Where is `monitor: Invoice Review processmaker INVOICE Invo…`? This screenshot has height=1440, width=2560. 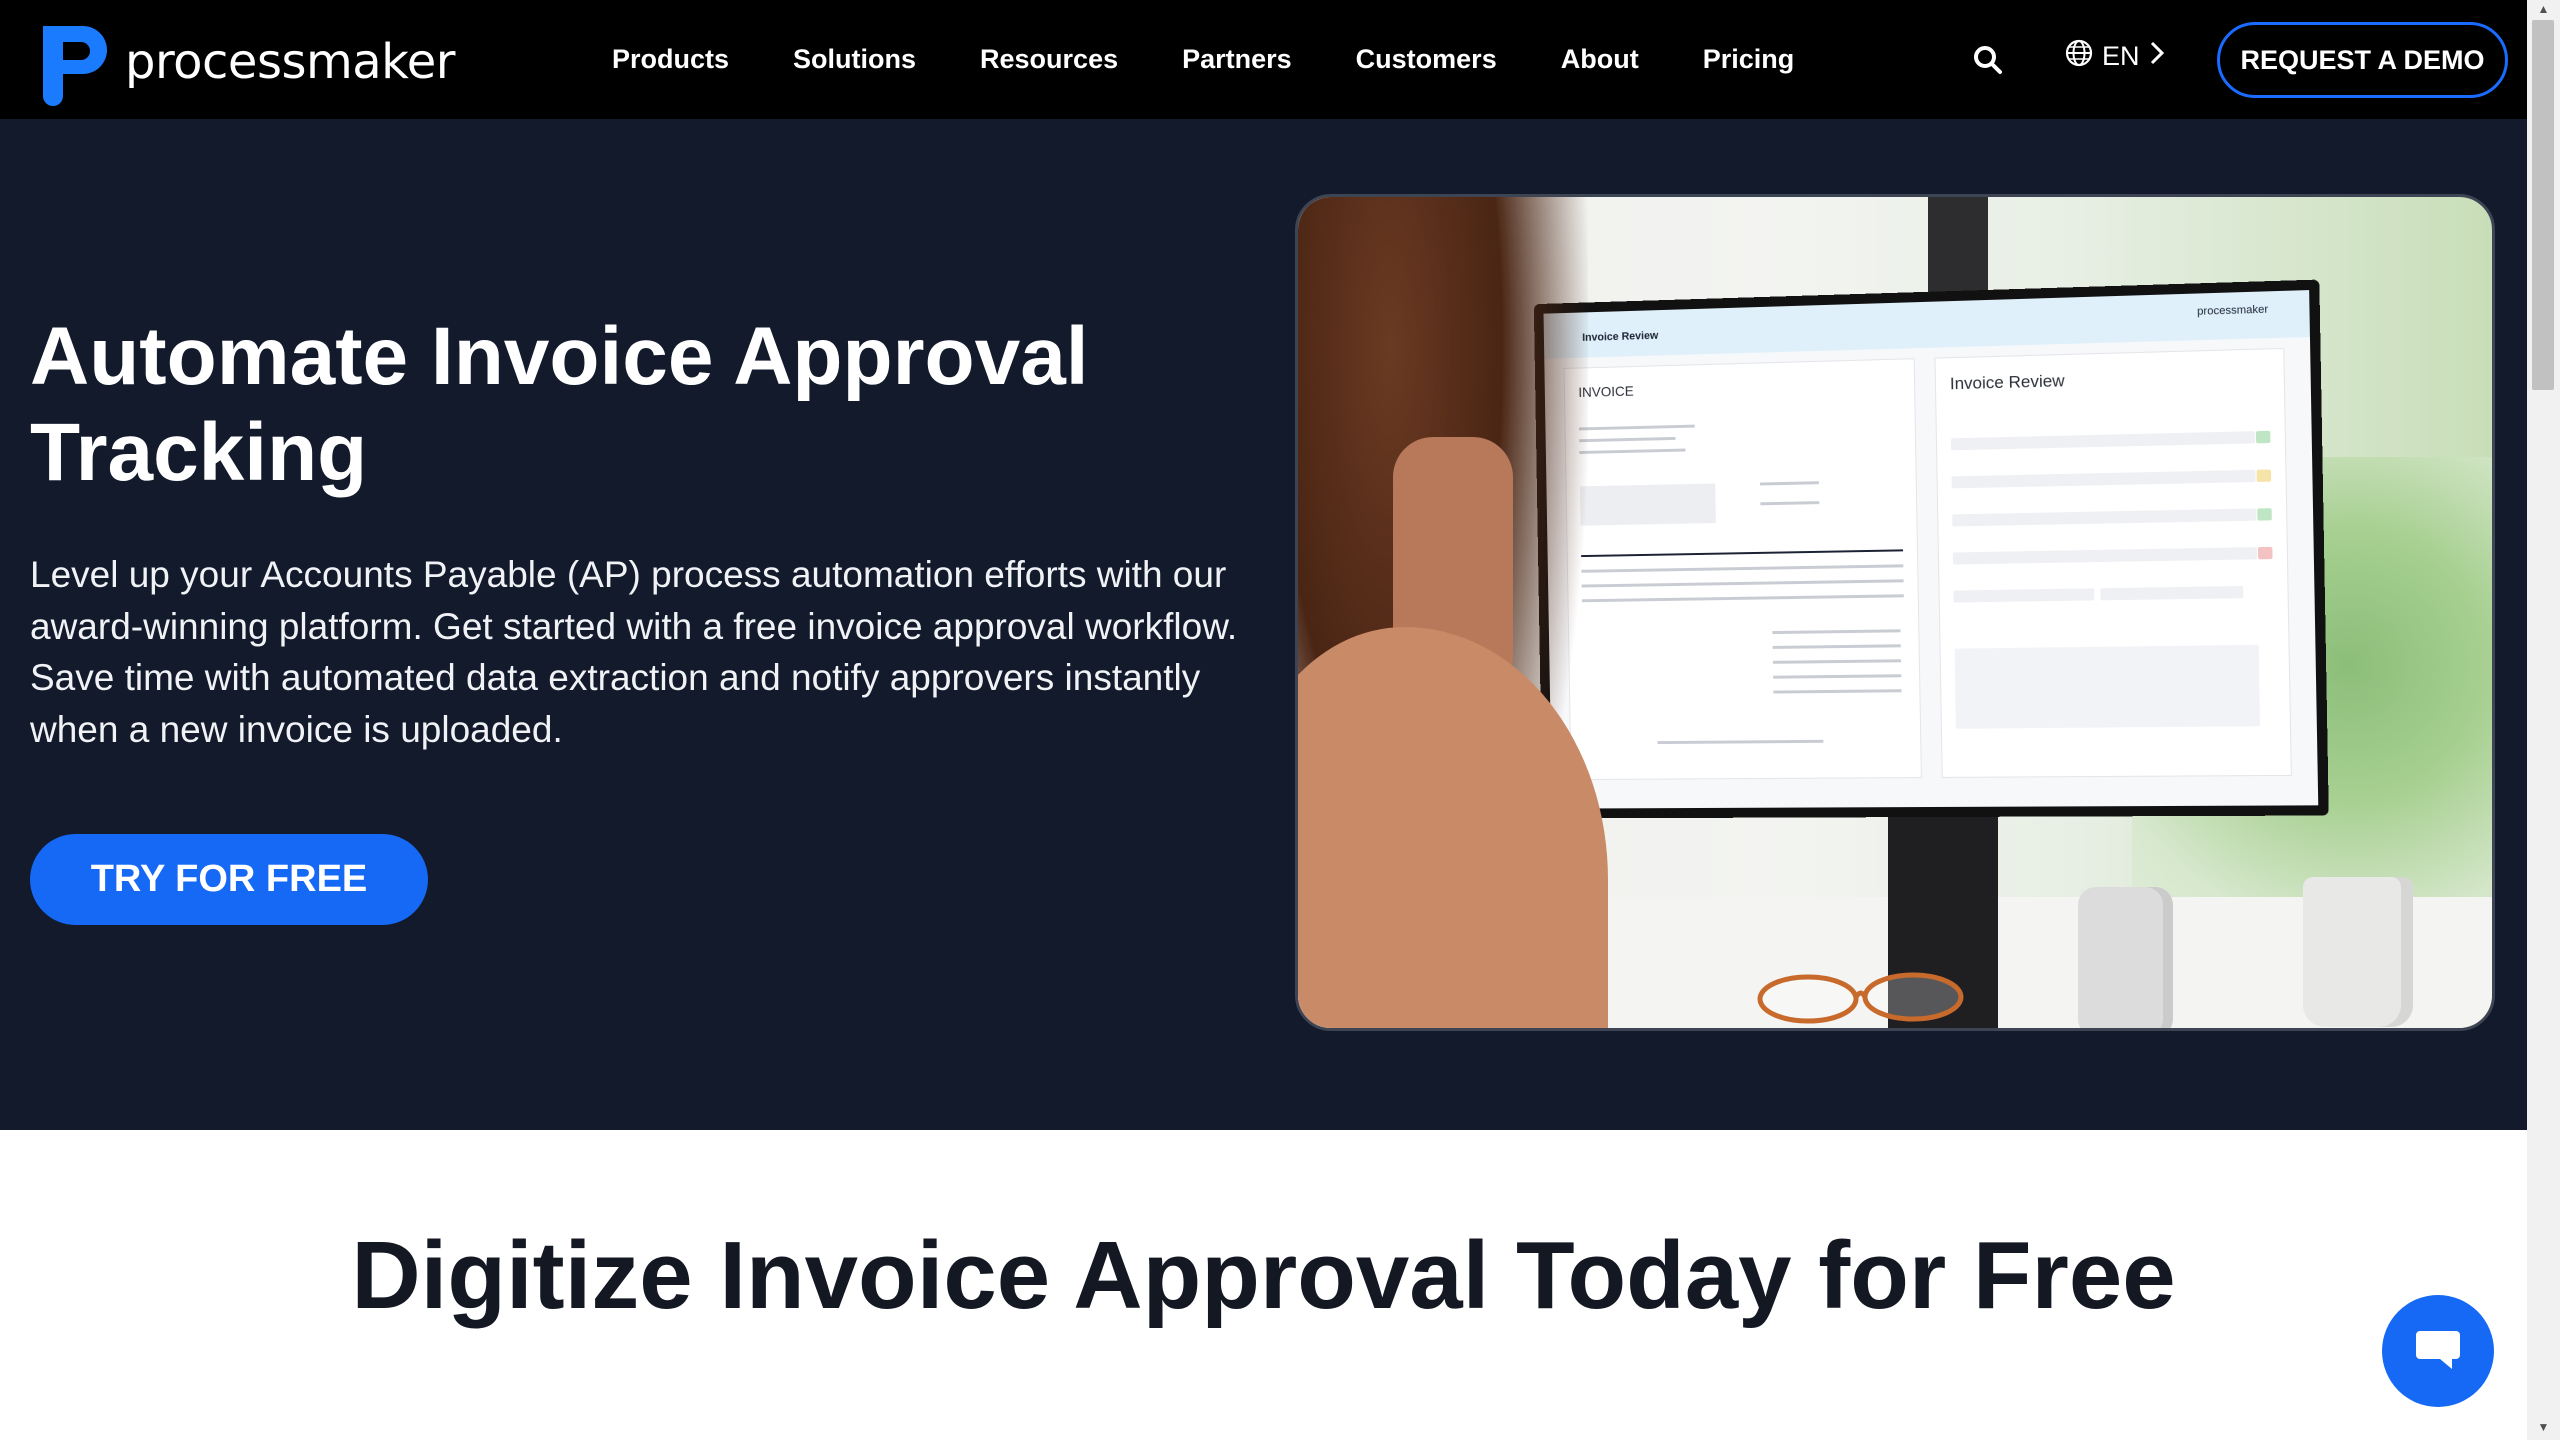
monitor: Invoice Review processmaker INVOICE Invo… is located at coordinates (1931, 549).